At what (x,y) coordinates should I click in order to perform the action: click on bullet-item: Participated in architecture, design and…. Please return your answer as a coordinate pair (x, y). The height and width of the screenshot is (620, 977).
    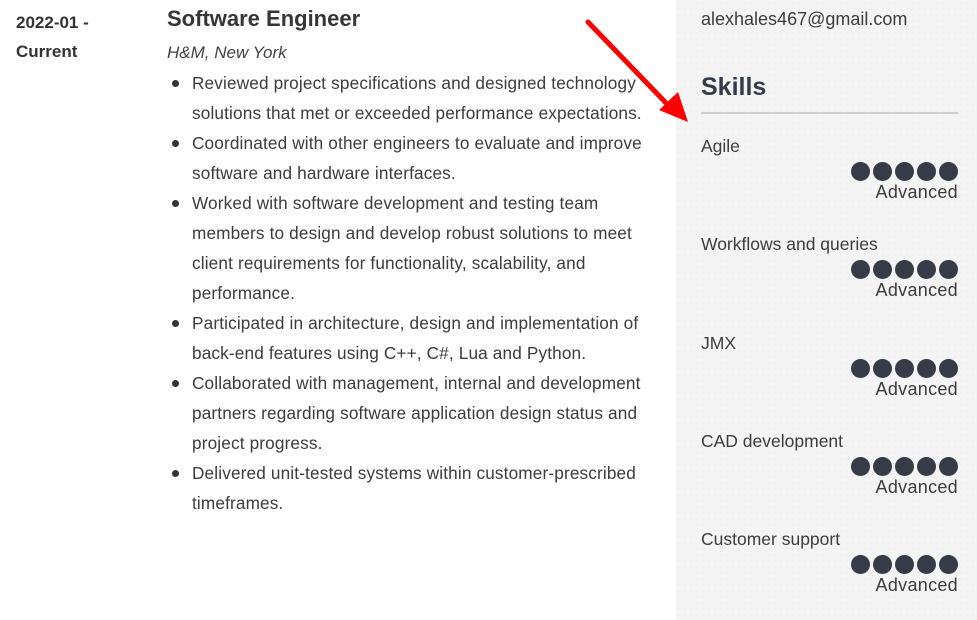
    Looking at the image, I should click on (409, 338).